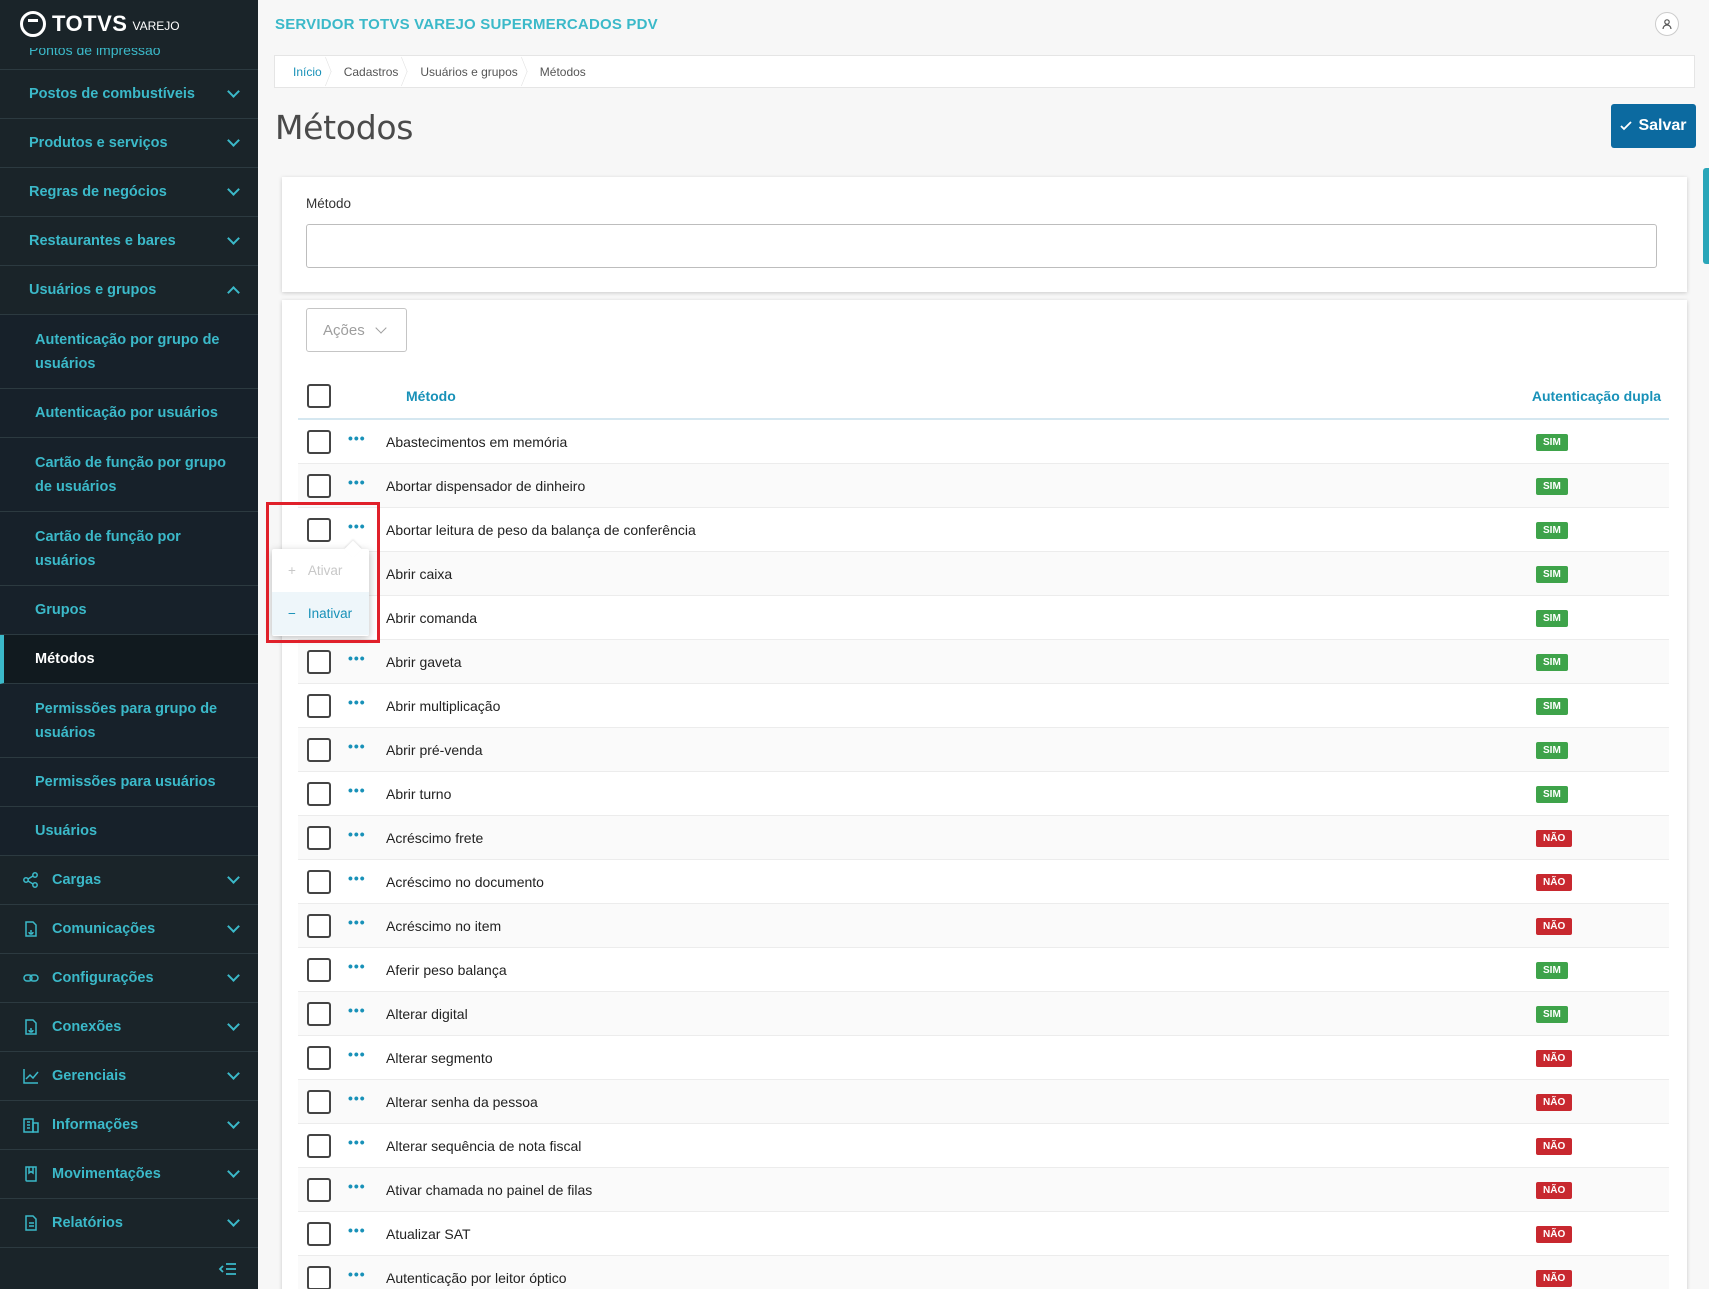 The image size is (1709, 1289). What do you see at coordinates (228, 1269) in the screenshot?
I see `collapse-sidebar-icon` at bounding box center [228, 1269].